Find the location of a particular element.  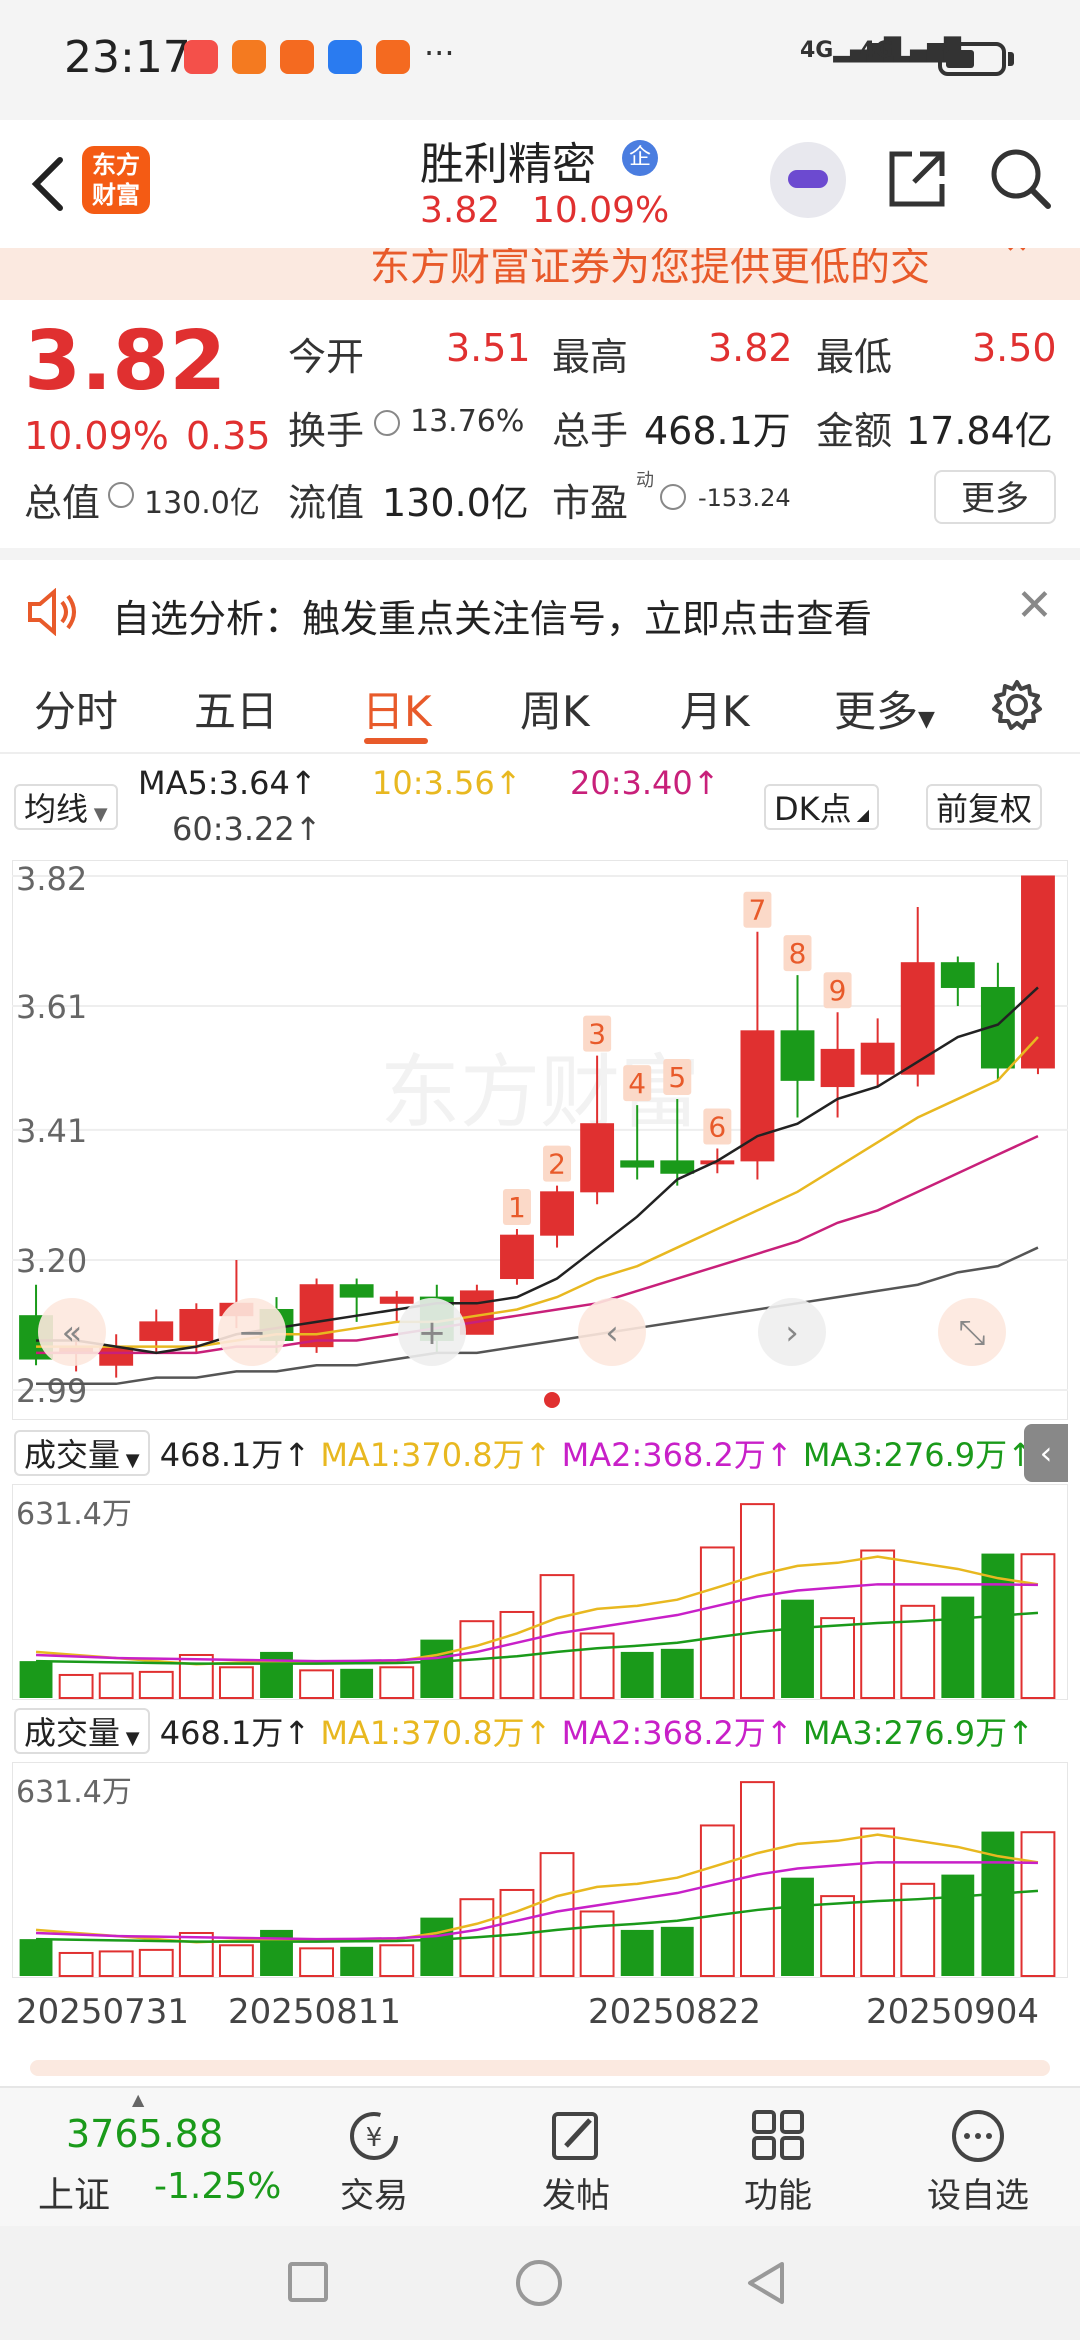

header-change-pct: 10.09% is located at coordinates (601, 210).